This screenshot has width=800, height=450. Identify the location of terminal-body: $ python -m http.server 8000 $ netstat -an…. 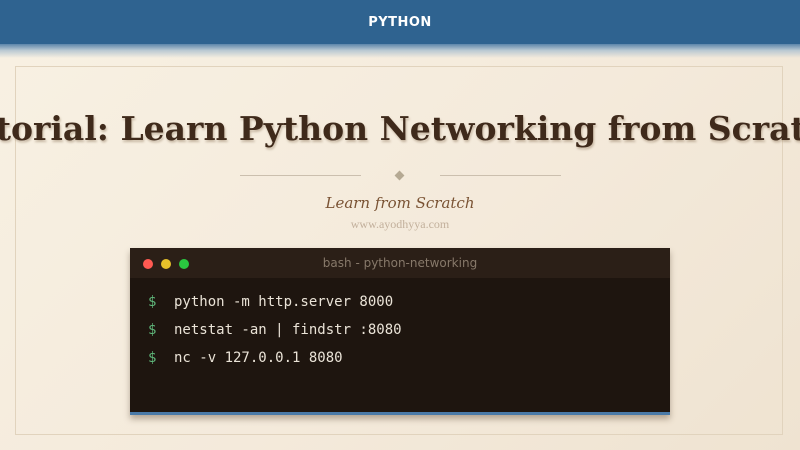
(400, 325).